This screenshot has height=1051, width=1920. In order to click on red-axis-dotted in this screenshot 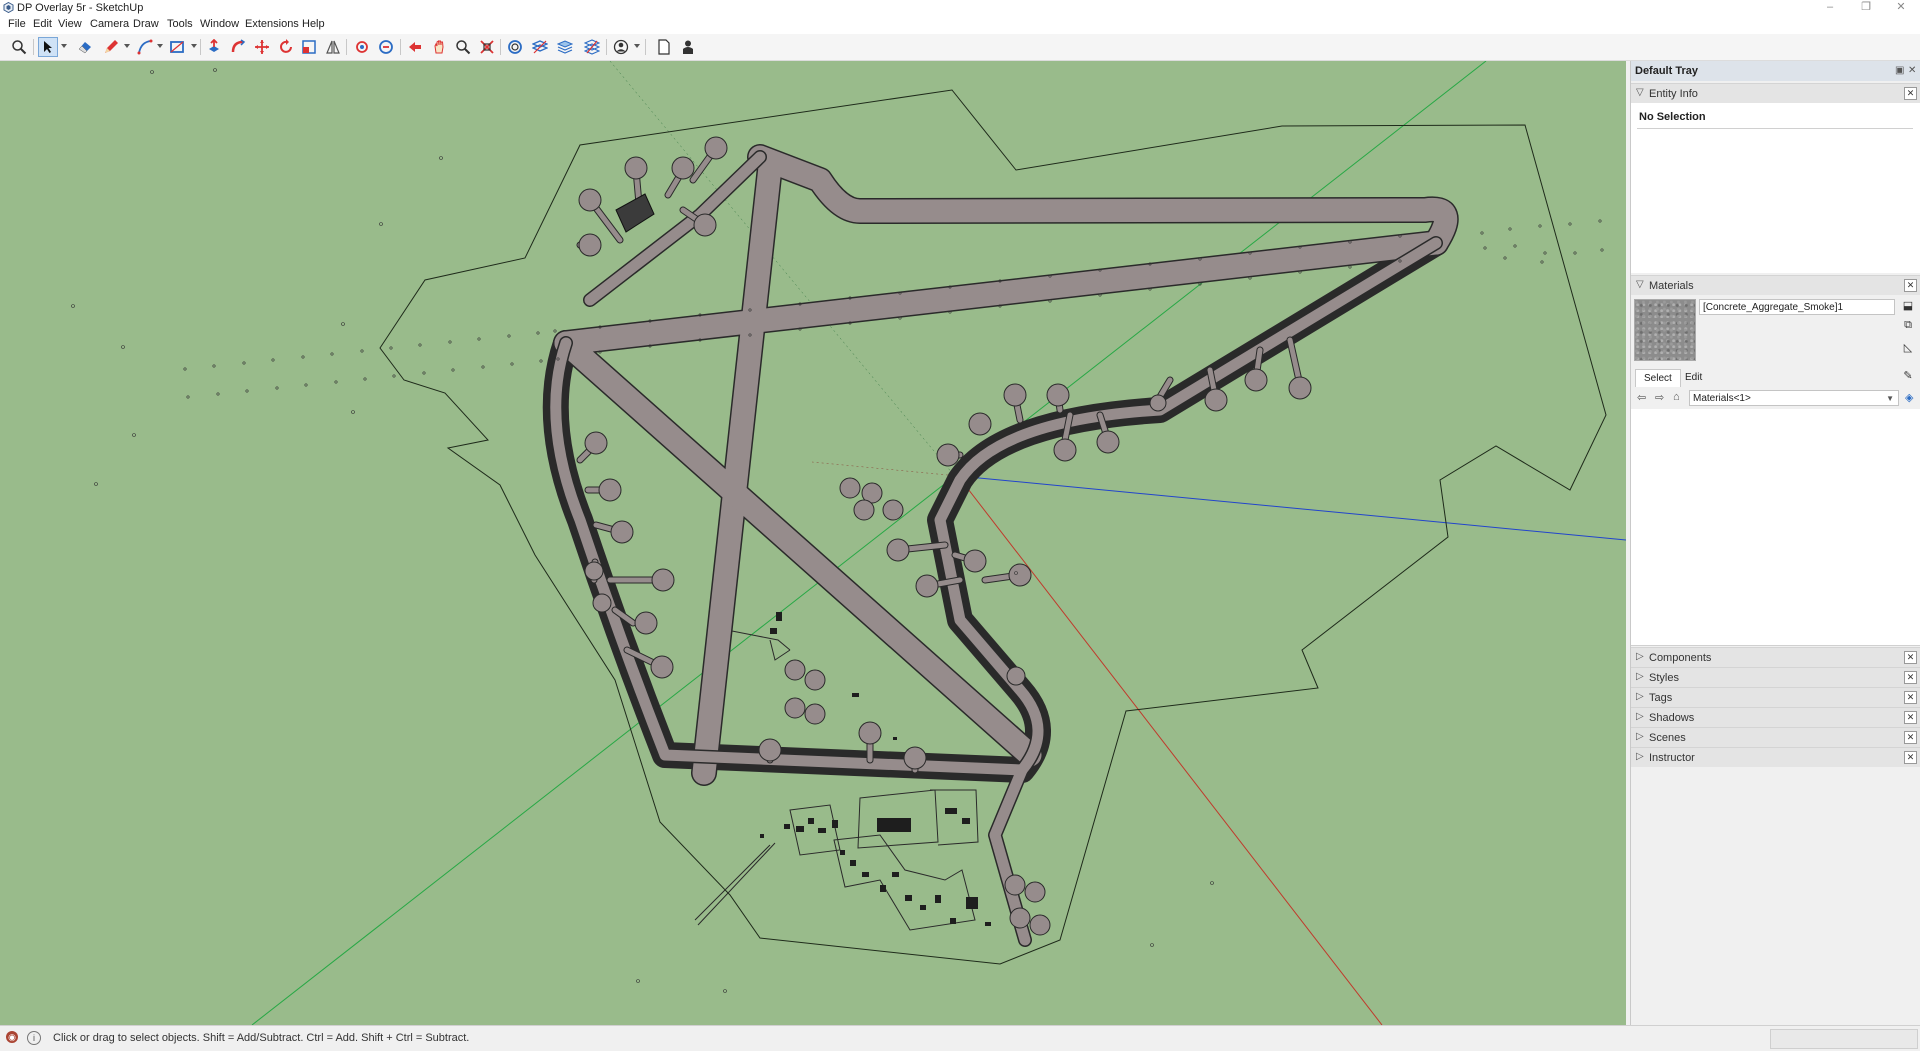, I will do `click(885, 469)`.